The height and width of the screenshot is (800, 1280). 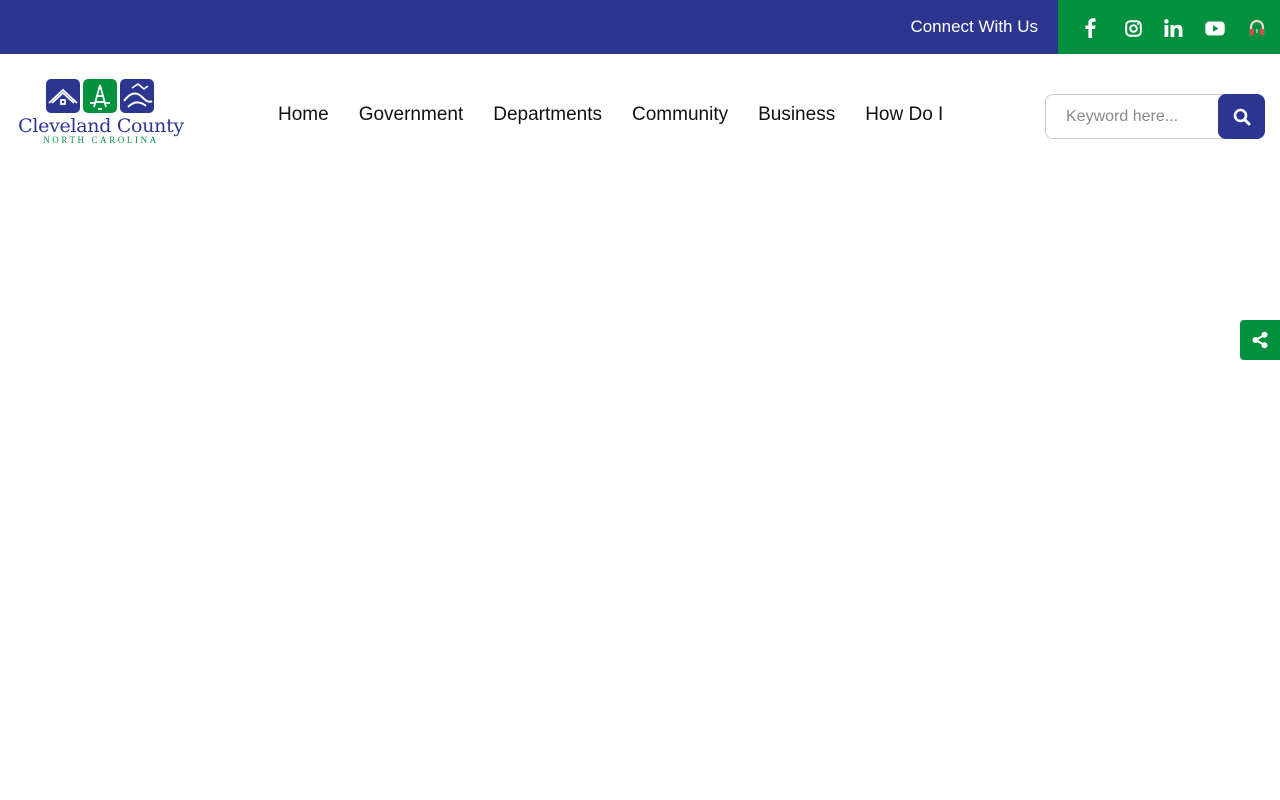 I want to click on search-form, so click(x=1155, y=116).